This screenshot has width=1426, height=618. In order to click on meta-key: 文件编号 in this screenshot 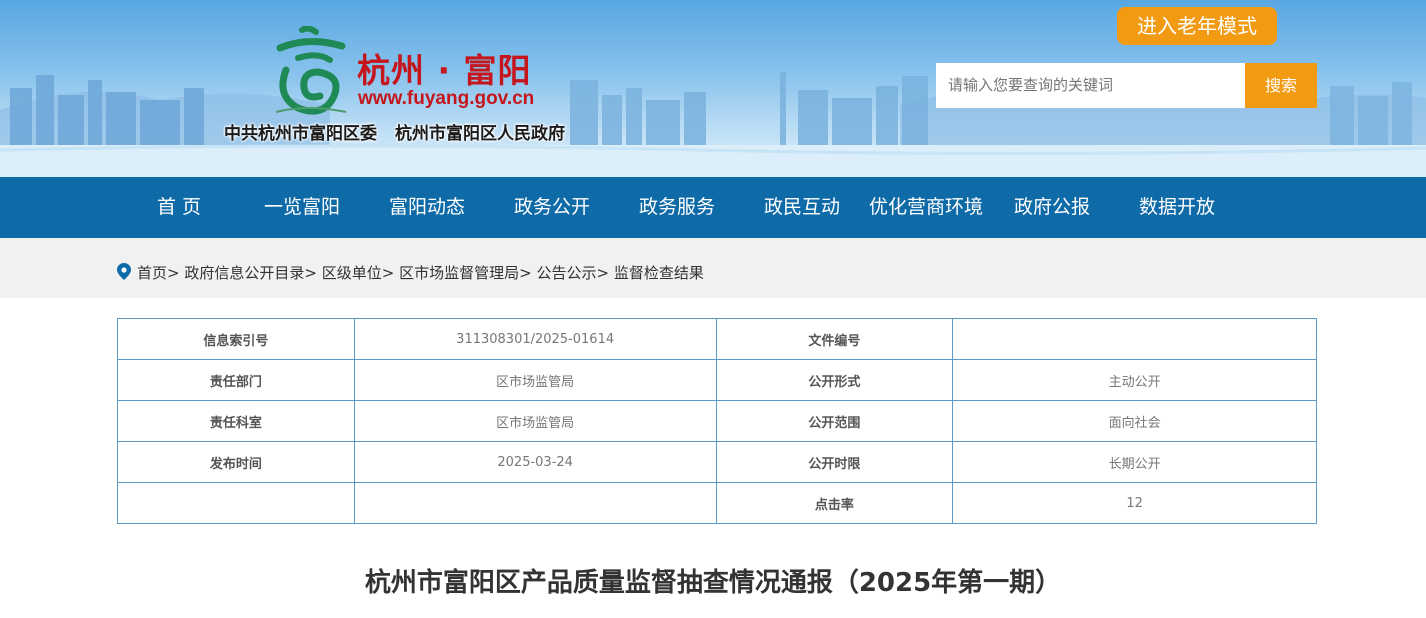, I will do `click(834, 339)`.